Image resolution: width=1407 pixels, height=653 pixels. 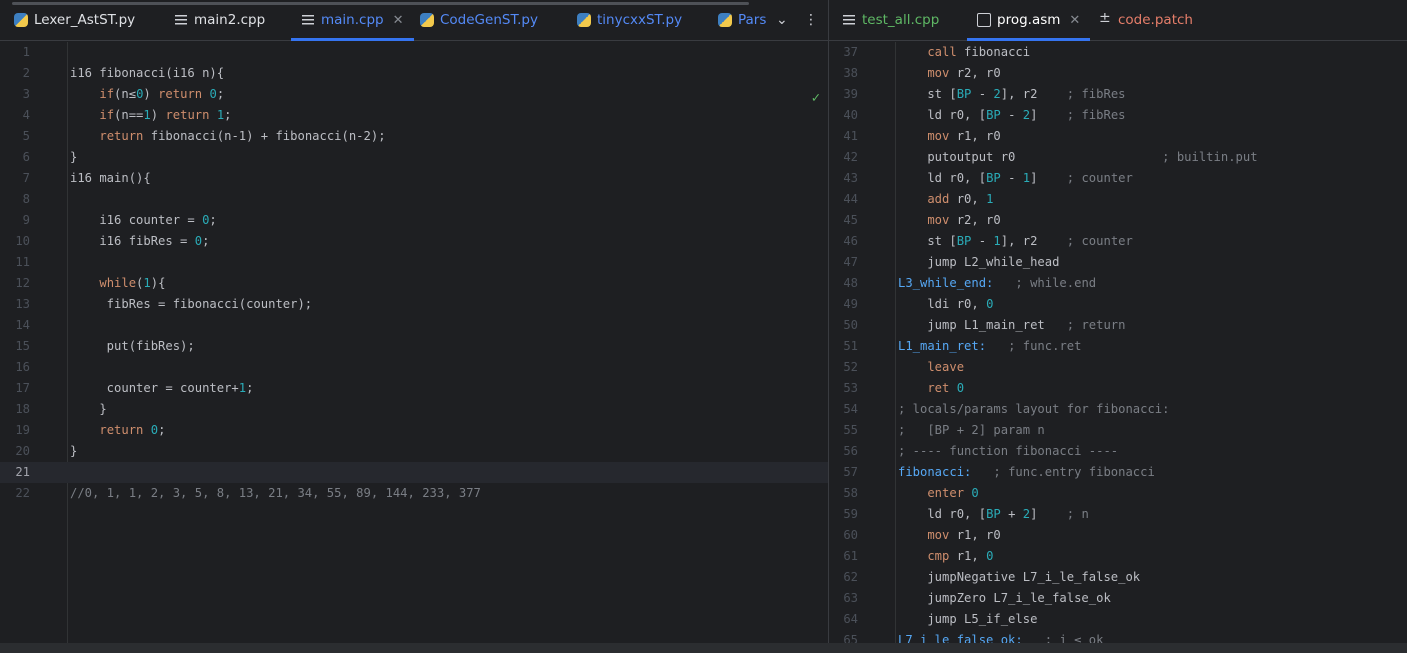 I want to click on code-line: 18 }, so click(x=414, y=409).